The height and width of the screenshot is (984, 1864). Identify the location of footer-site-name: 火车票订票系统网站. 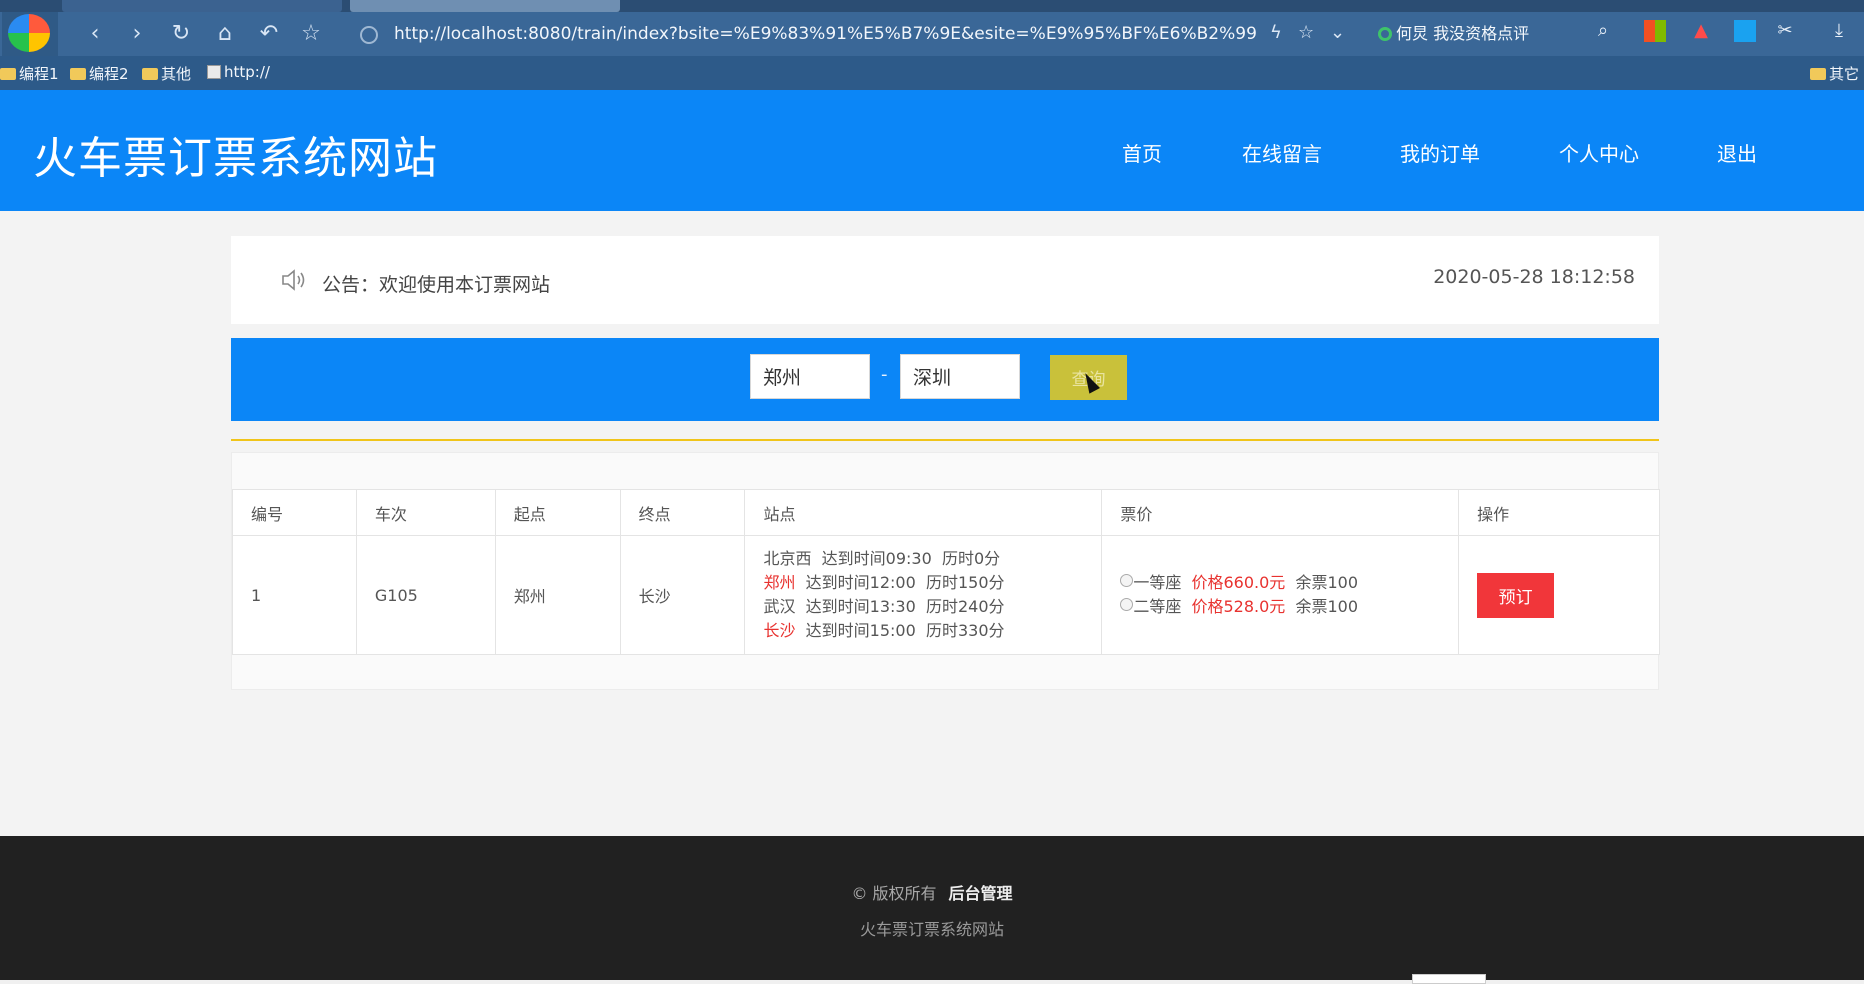
(931, 929).